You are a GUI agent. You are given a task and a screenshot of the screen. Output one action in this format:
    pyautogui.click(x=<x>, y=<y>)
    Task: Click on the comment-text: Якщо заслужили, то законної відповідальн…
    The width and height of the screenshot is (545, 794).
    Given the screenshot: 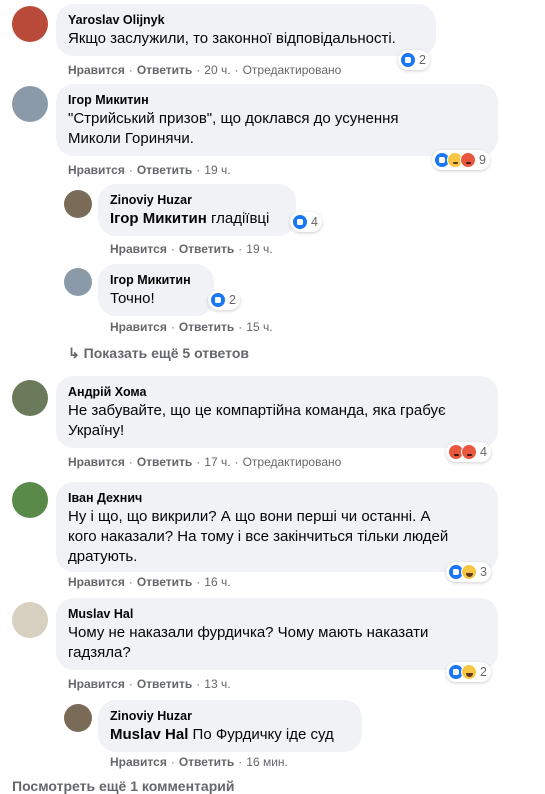 What is the action you would take?
    pyautogui.click(x=232, y=38)
    